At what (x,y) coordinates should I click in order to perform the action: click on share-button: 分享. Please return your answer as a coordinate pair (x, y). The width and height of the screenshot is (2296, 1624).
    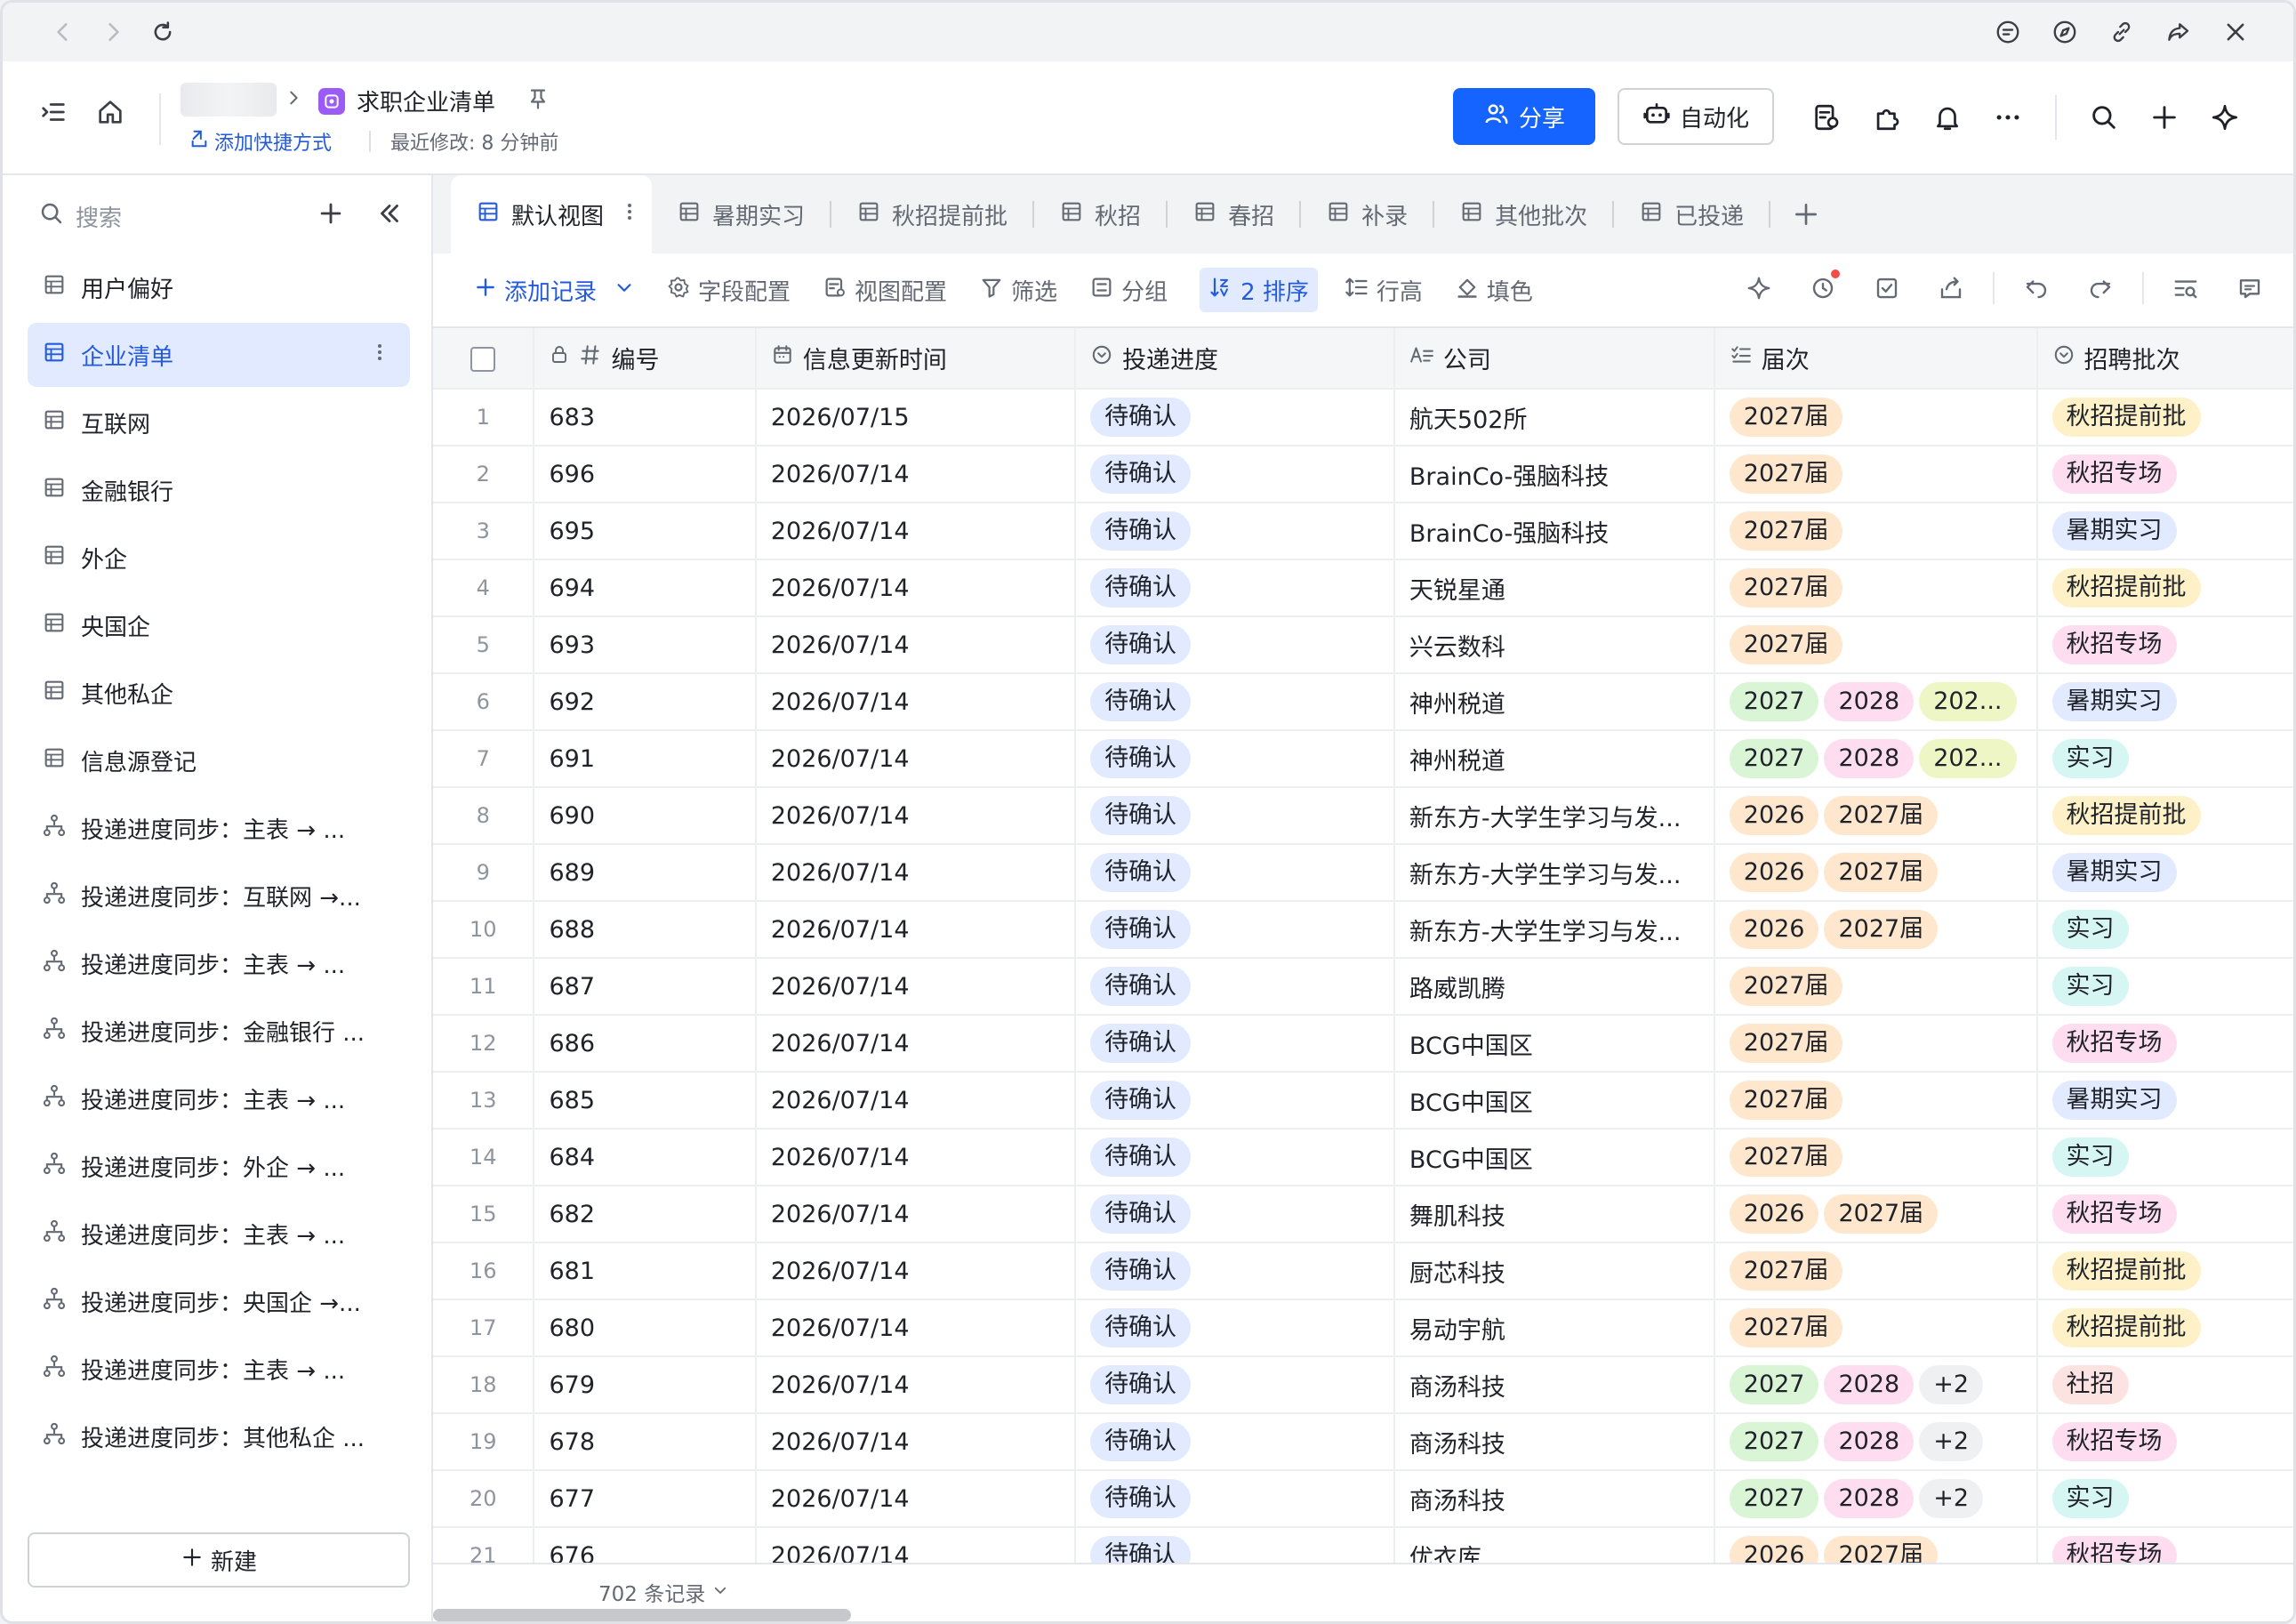
    Looking at the image, I should click on (1524, 117).